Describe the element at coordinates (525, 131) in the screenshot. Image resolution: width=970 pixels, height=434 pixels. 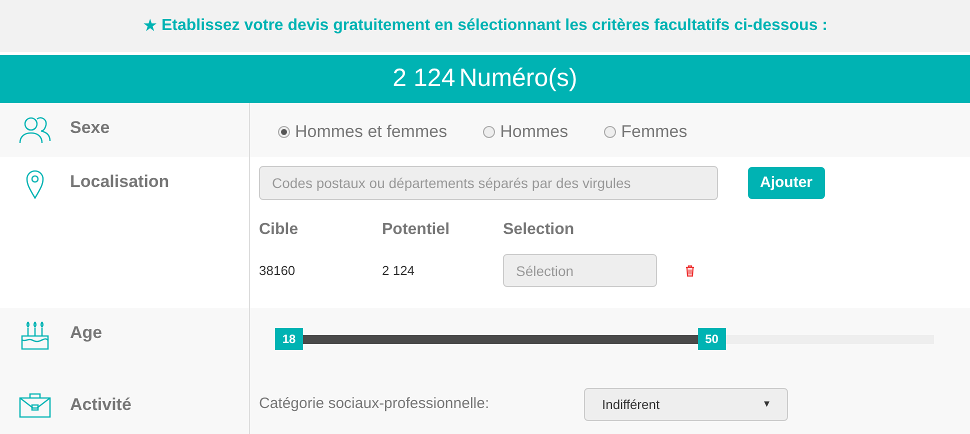
I see `radio-option: Hommes` at that location.